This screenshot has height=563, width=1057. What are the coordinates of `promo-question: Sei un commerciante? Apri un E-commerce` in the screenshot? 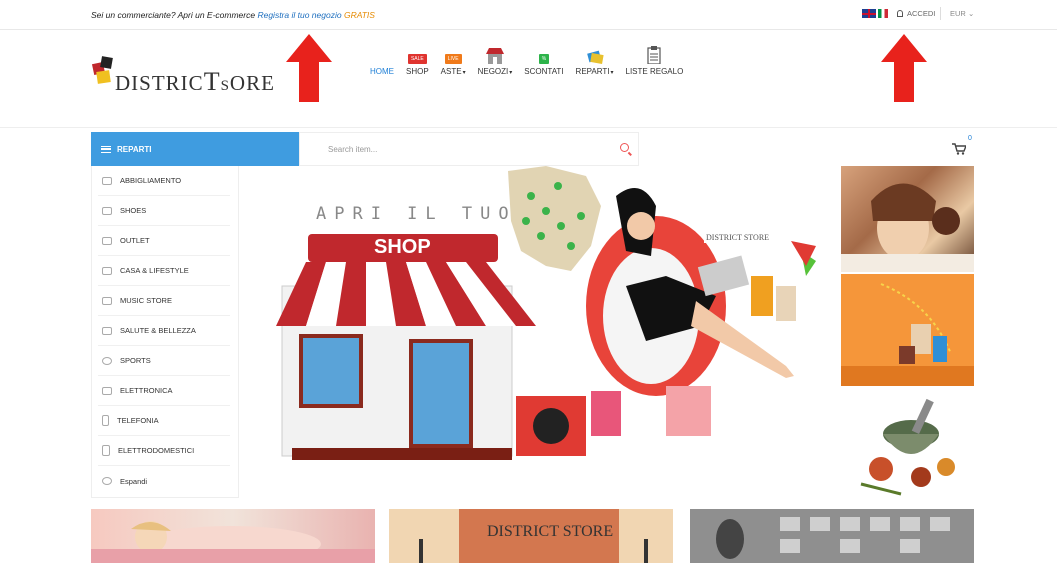 It's located at (173, 15).